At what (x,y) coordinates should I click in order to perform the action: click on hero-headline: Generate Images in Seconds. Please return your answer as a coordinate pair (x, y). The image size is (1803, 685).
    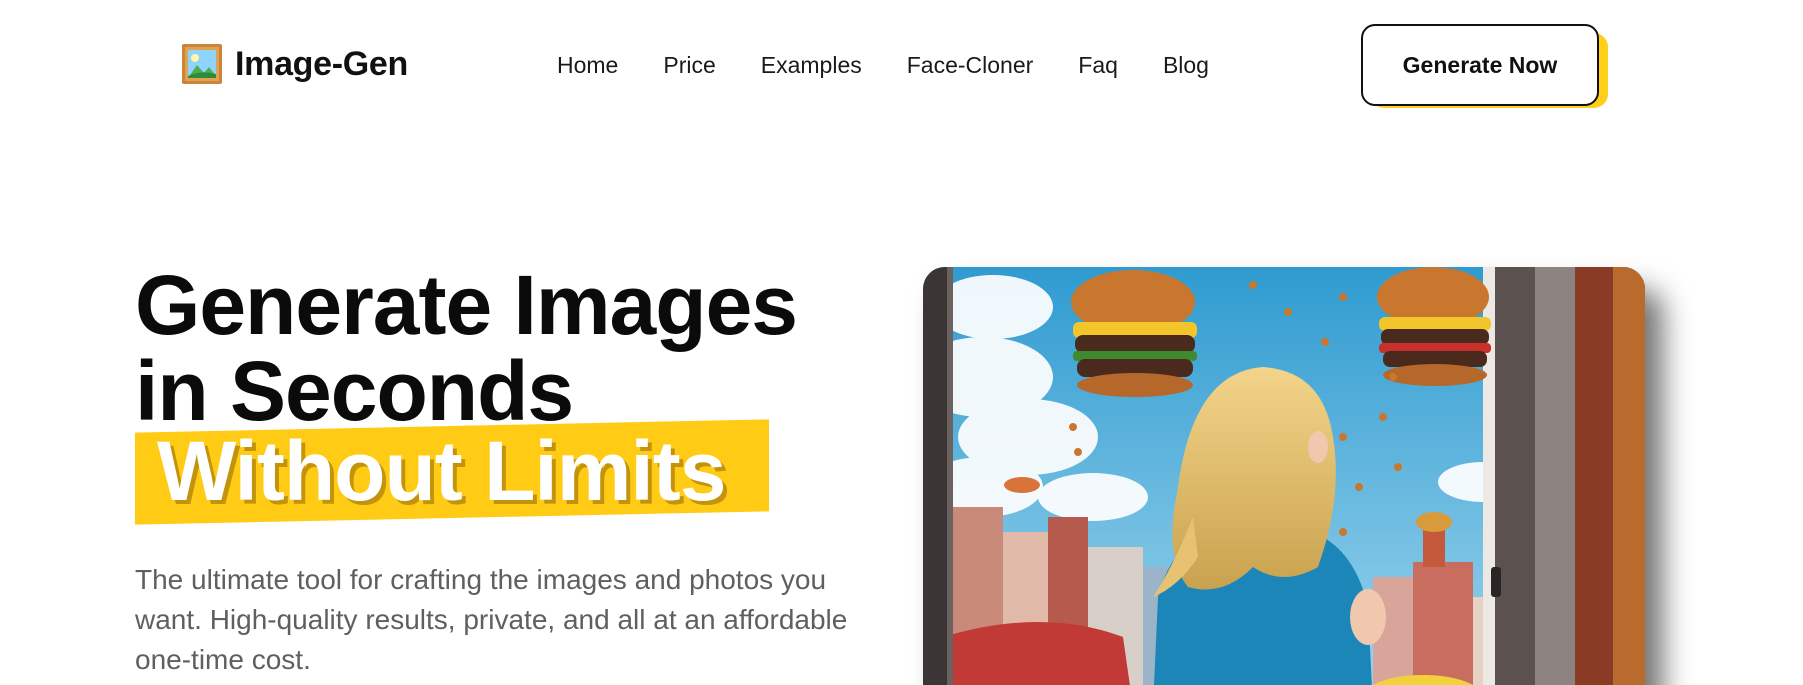
    Looking at the image, I should click on (466, 348).